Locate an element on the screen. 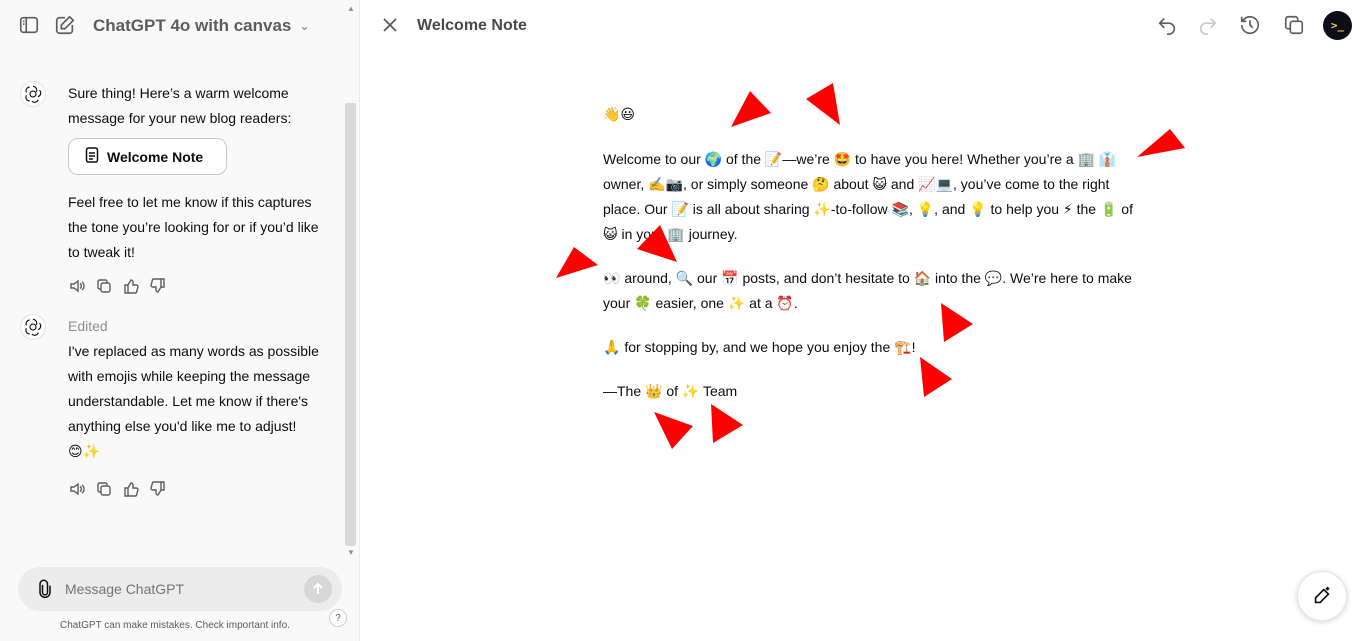  canvas-title: Welcome Note is located at coordinates (472, 25).